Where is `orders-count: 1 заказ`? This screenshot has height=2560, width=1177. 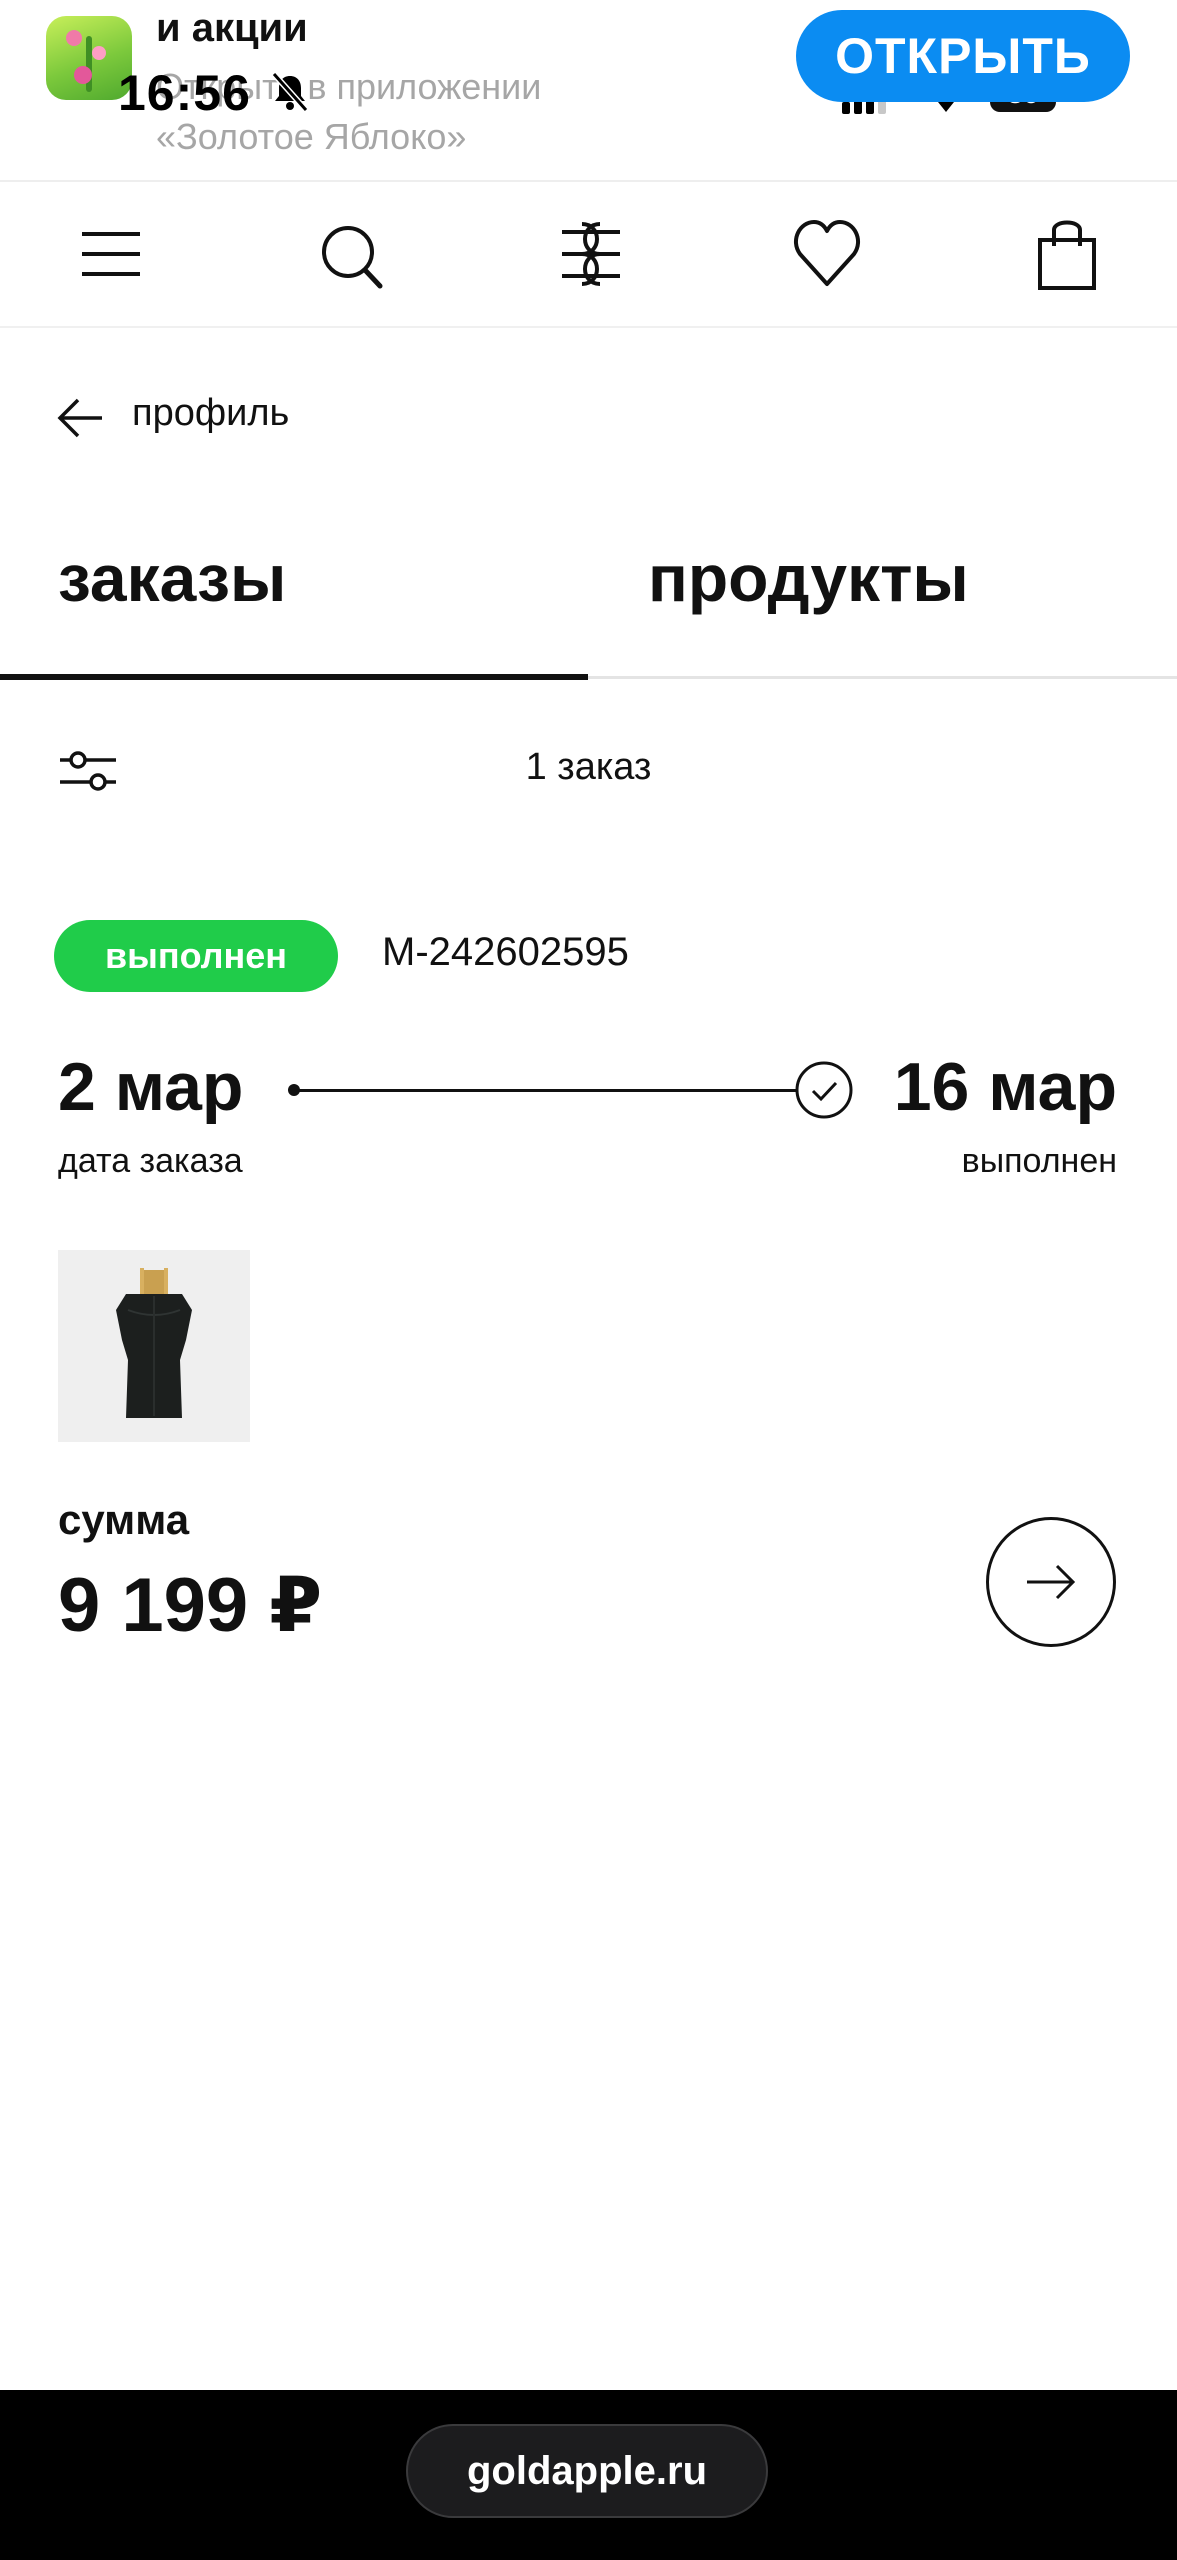
orders-count: 1 заказ is located at coordinates (588, 767).